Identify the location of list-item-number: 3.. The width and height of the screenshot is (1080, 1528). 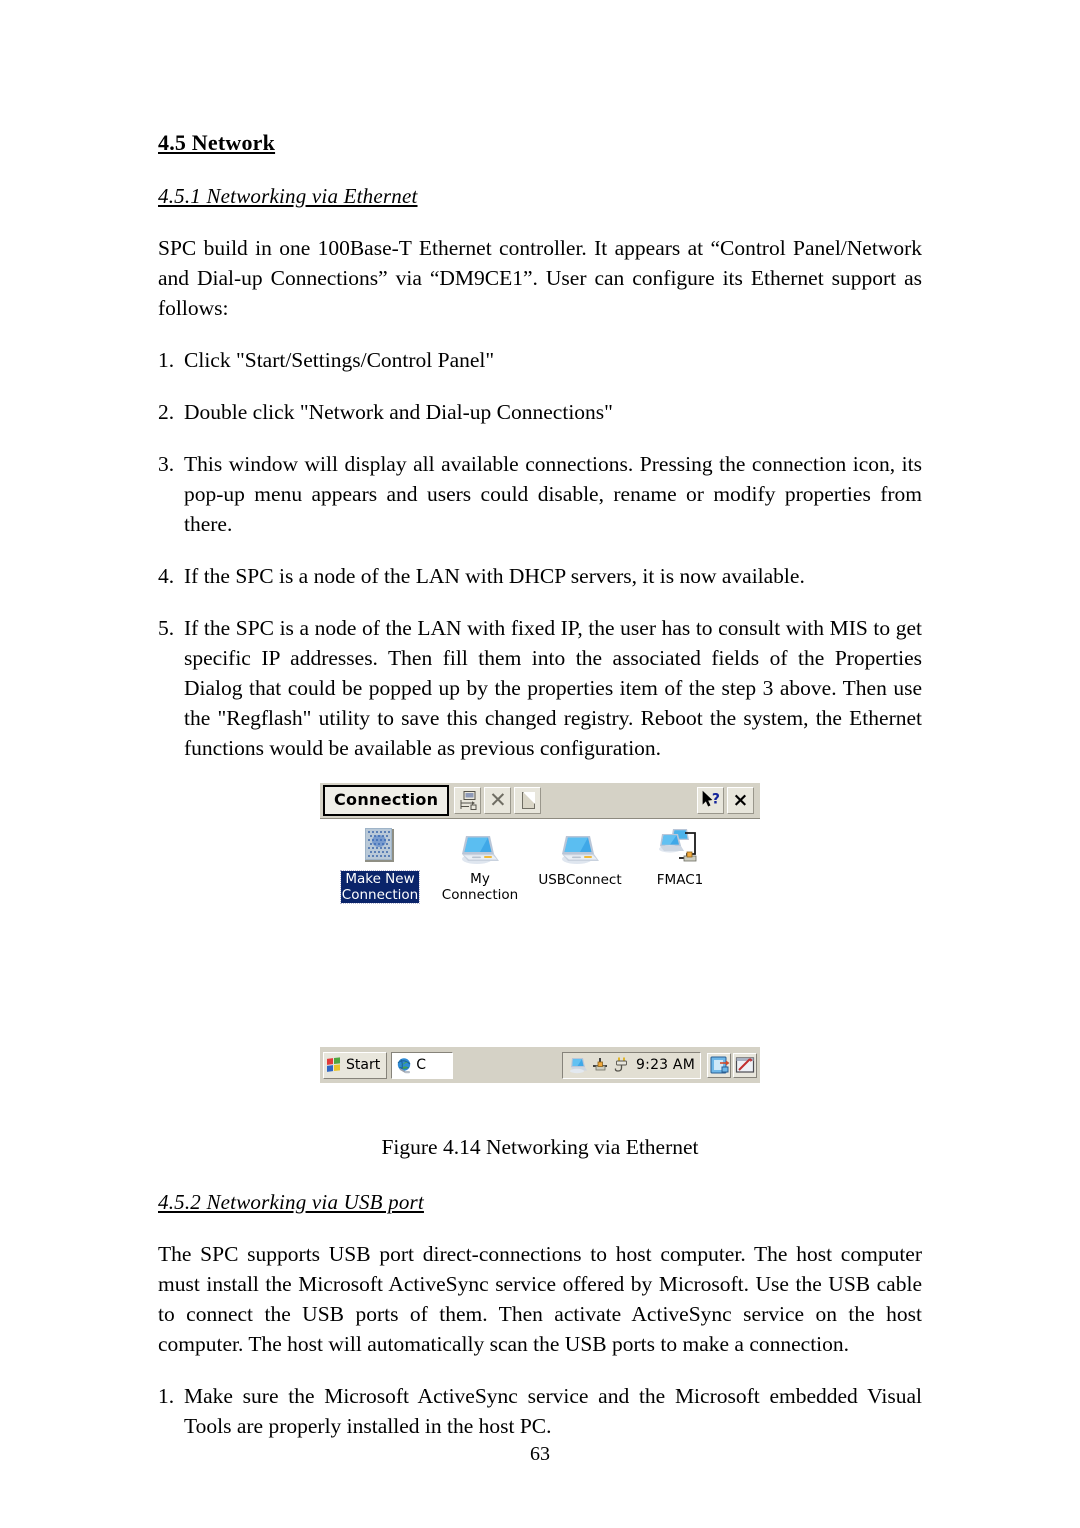
(166, 464).